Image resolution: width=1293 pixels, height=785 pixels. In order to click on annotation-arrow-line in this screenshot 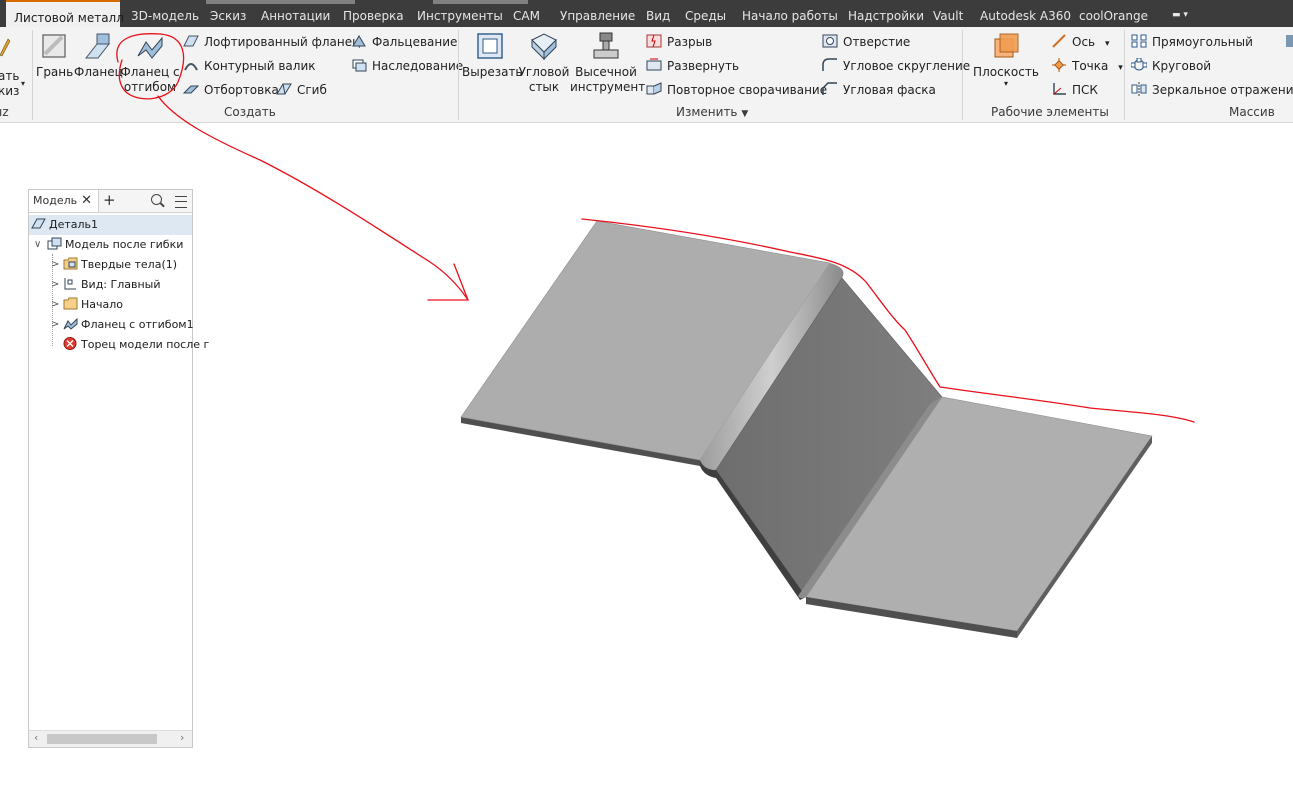, I will do `click(313, 198)`.